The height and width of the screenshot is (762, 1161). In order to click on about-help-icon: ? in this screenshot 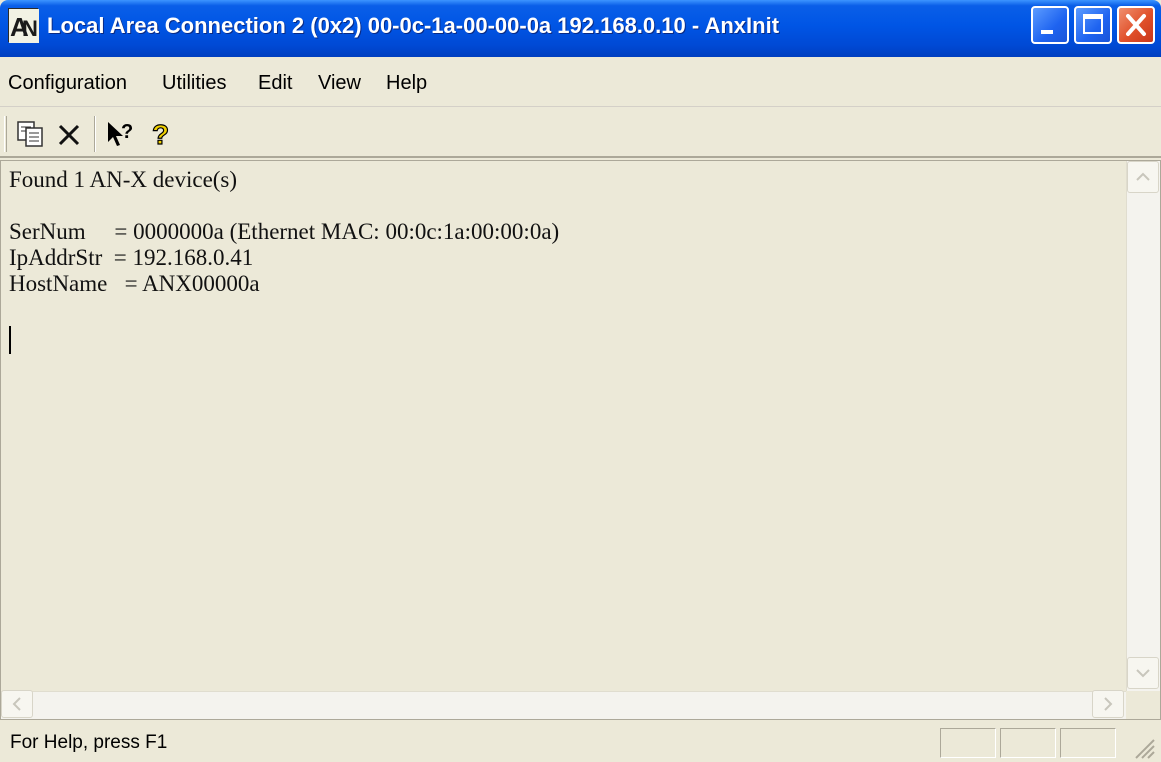, I will do `click(160, 134)`.